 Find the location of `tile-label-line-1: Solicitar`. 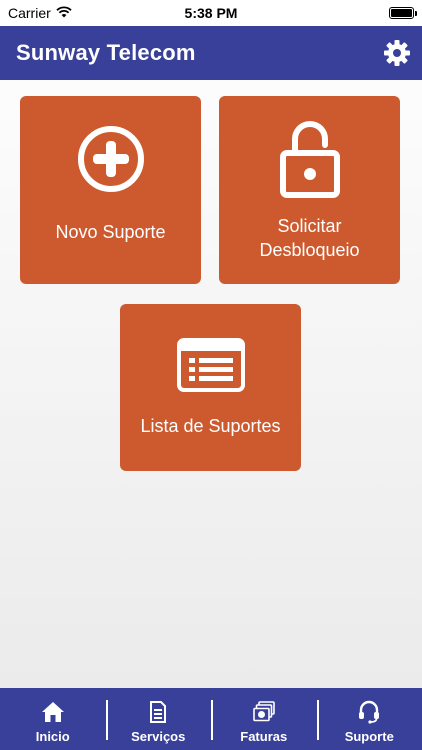

tile-label-line-1: Solicitar is located at coordinates (309, 226).